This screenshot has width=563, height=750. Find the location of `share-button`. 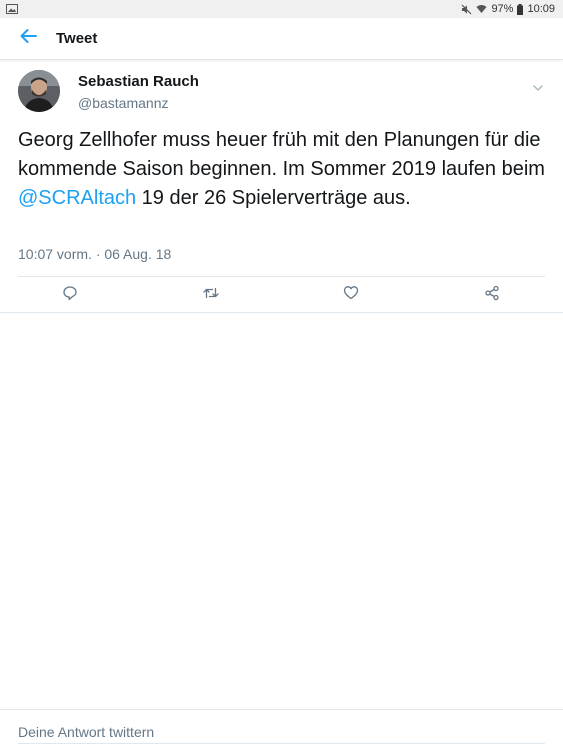

share-button is located at coordinates (492, 295).